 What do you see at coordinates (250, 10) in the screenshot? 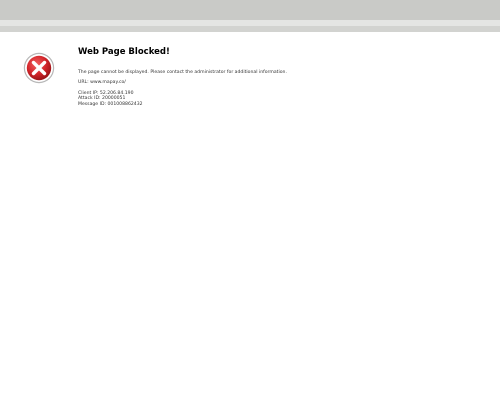
I see `browser-top-bar` at bounding box center [250, 10].